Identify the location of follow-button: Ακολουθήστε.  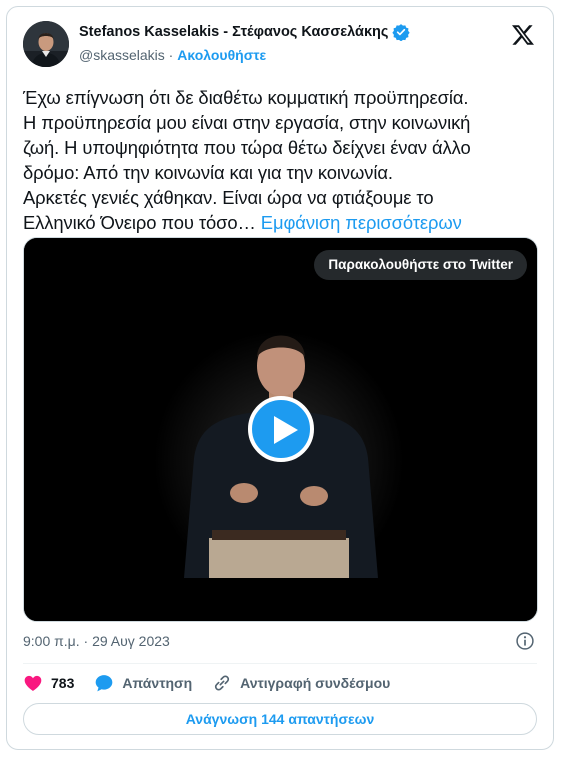
(221, 55).